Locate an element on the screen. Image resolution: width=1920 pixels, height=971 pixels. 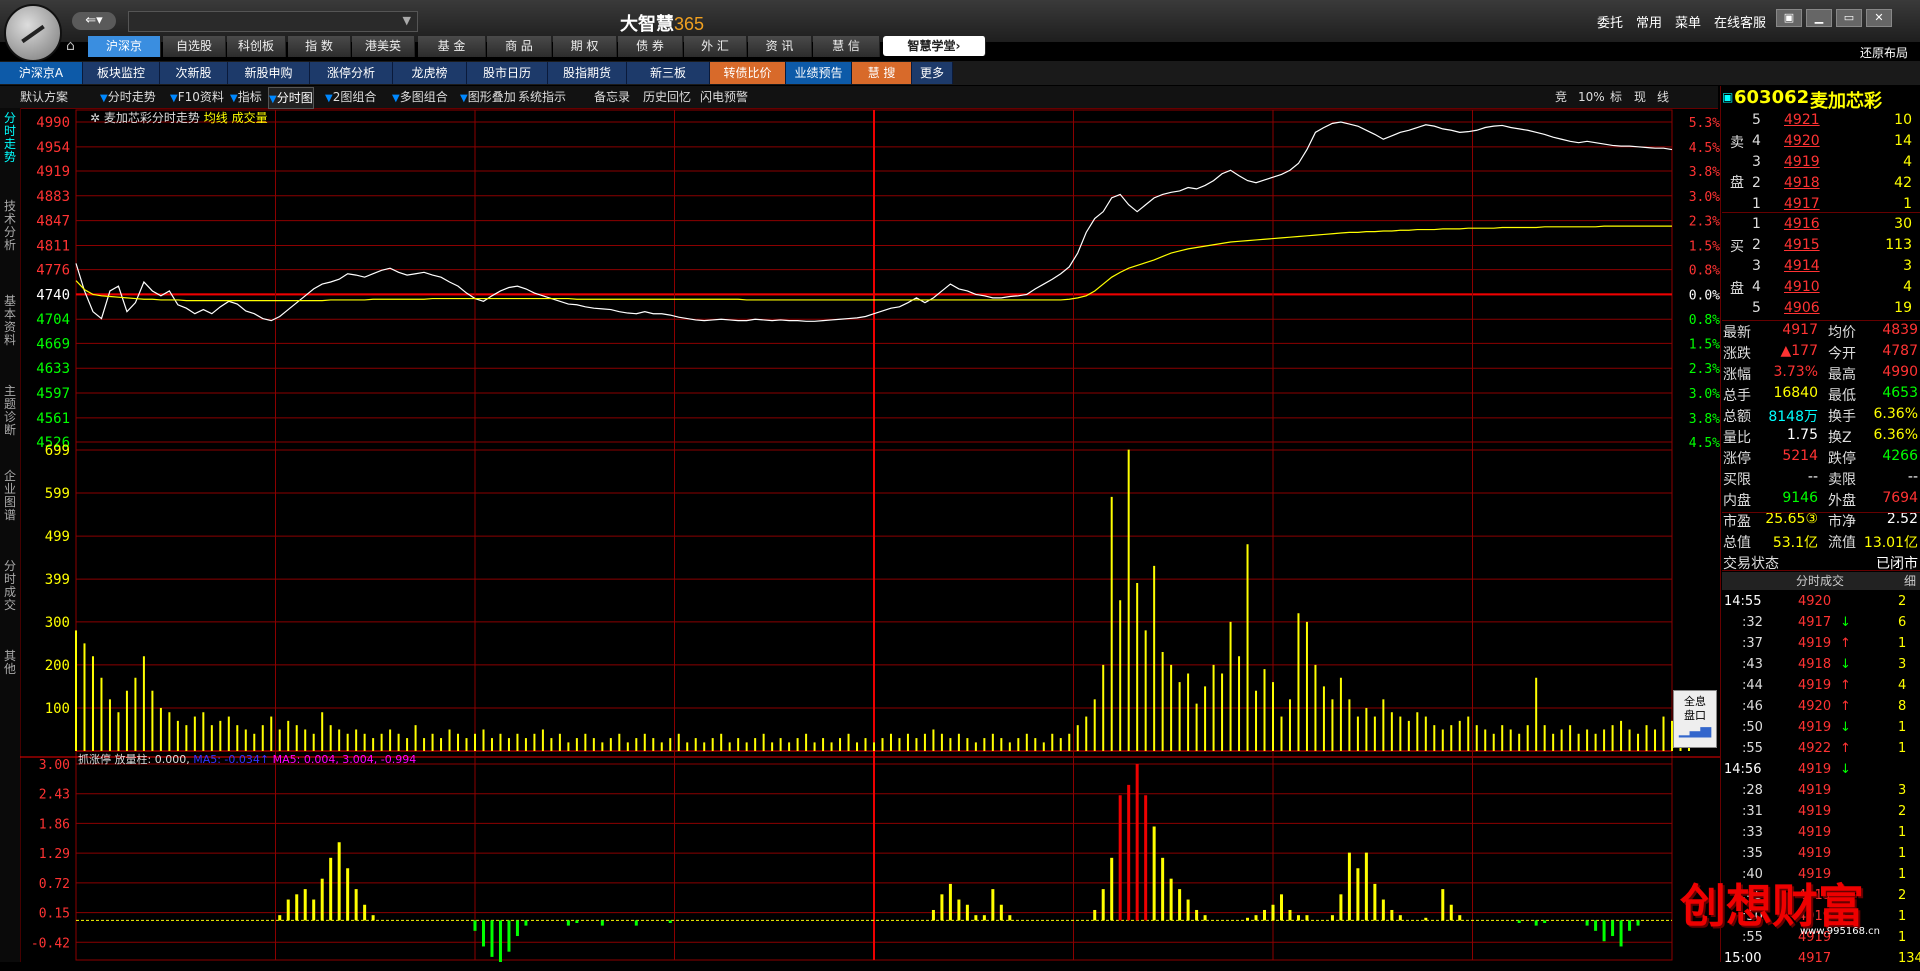
level-number: 4 is located at coordinates (1756, 141).